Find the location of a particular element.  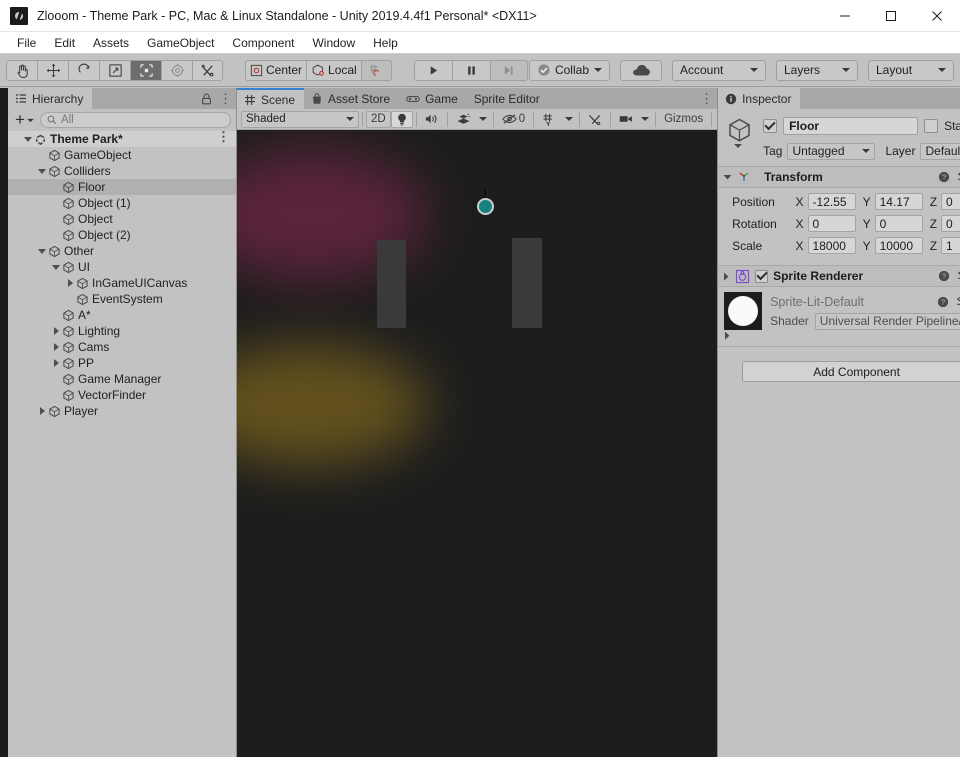

hierarchy-item: Object (2) is located at coordinates (122, 235).